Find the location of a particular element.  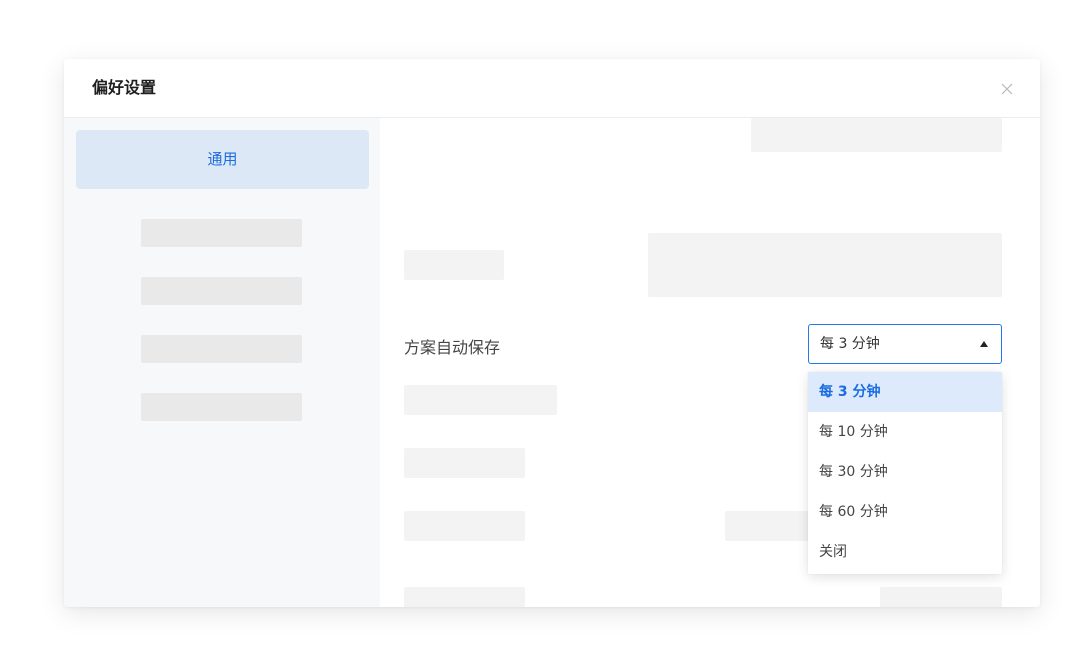

autosave-label: 方案自动保存 is located at coordinates (452, 347).